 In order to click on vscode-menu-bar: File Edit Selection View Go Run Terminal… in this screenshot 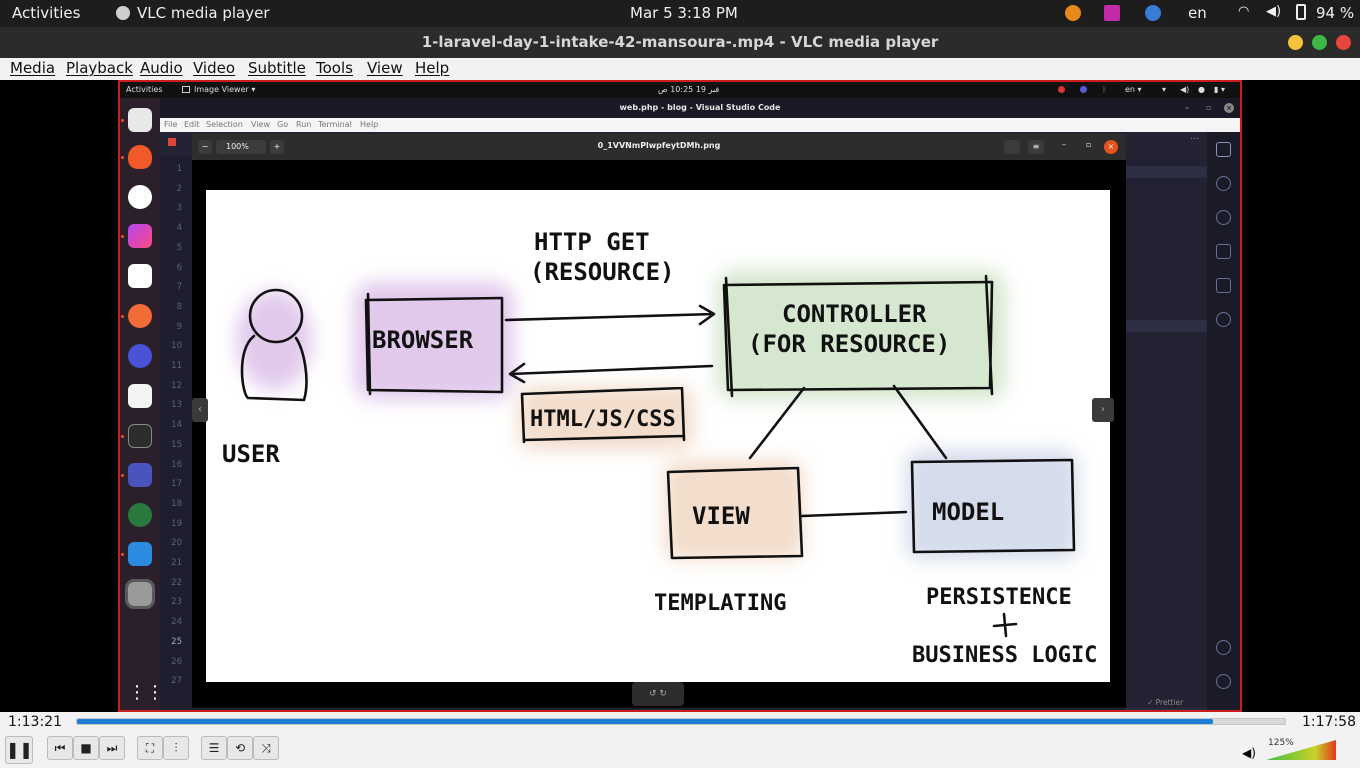, I will do `click(700, 125)`.